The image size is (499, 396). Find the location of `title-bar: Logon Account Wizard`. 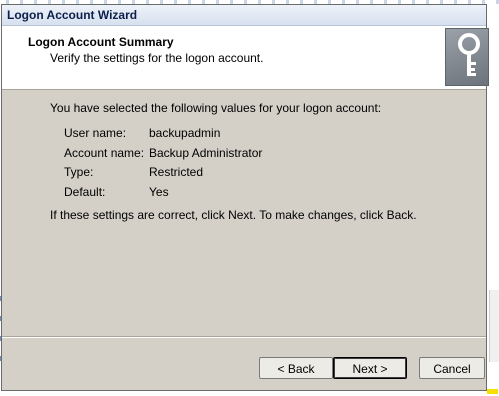

title-bar: Logon Account Wizard is located at coordinates (244, 15).